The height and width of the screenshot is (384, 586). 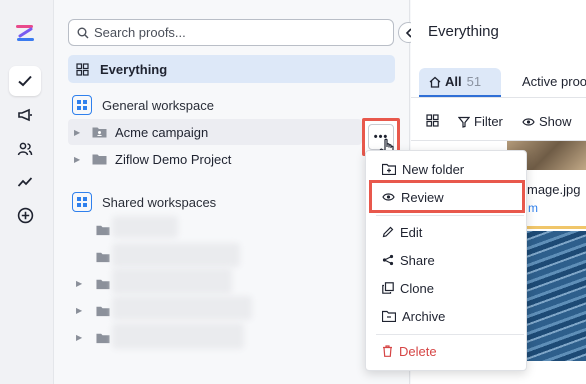 I want to click on show-label: Show, so click(x=555, y=121).